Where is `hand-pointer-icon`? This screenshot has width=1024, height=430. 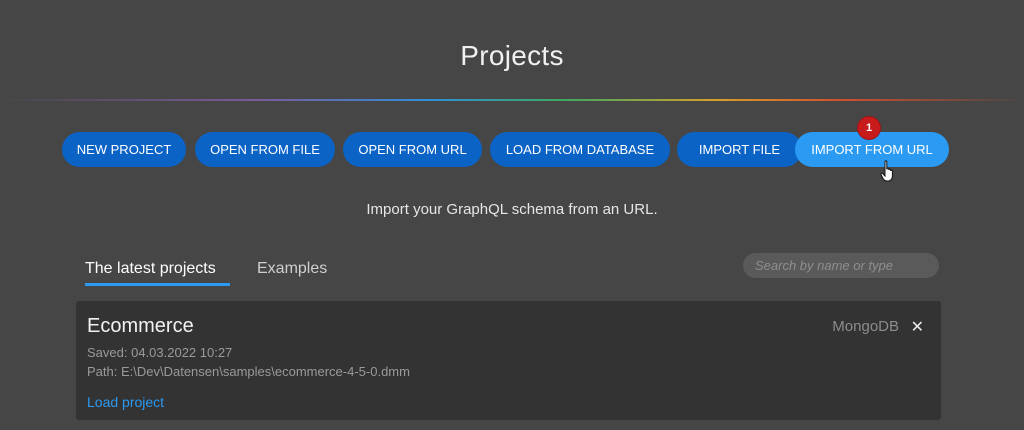
hand-pointer-icon is located at coordinates (886, 171).